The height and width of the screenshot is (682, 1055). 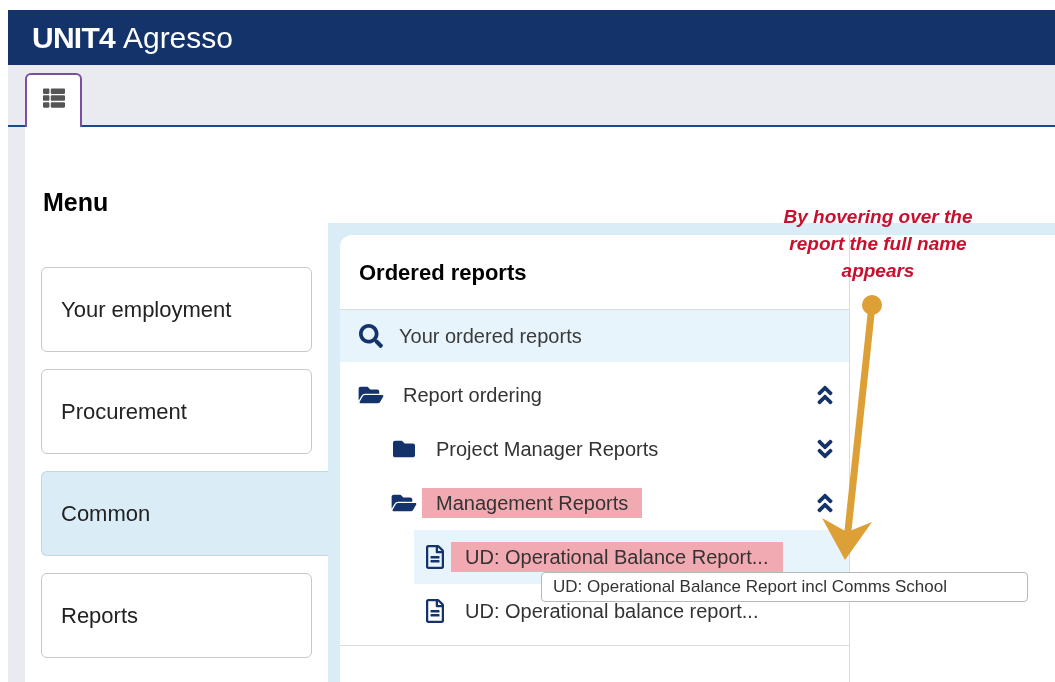 What do you see at coordinates (184, 513) in the screenshot?
I see `menu-item: Common` at bounding box center [184, 513].